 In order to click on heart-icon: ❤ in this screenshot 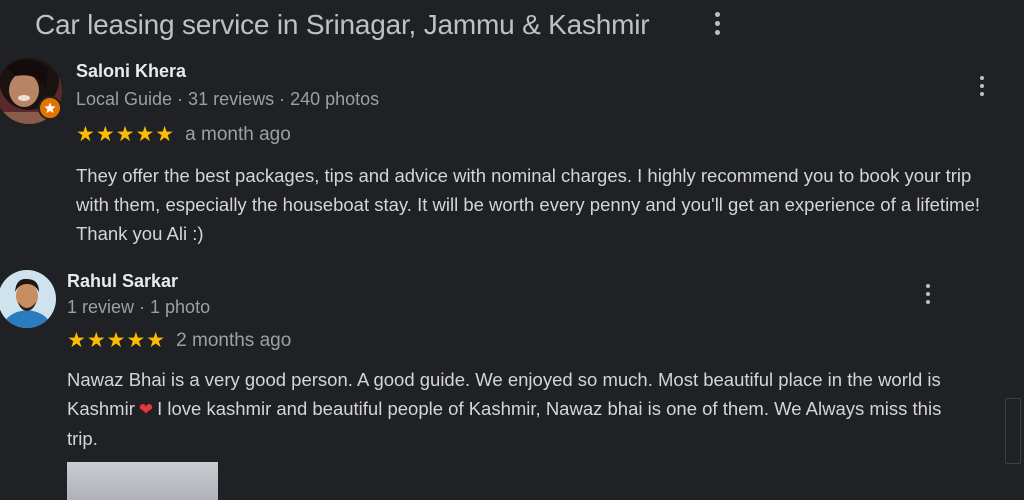, I will do `click(146, 409)`.